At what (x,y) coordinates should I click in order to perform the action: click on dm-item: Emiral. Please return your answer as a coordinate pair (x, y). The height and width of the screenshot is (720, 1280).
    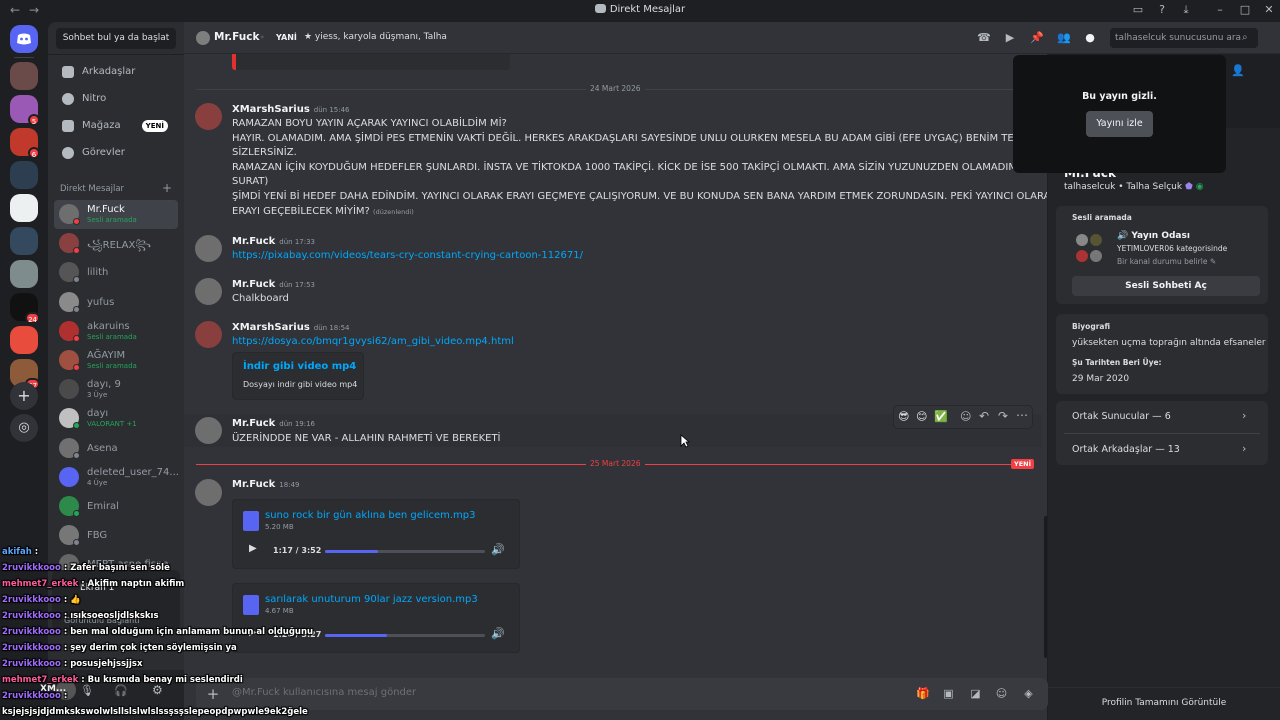
    Looking at the image, I should click on (116, 506).